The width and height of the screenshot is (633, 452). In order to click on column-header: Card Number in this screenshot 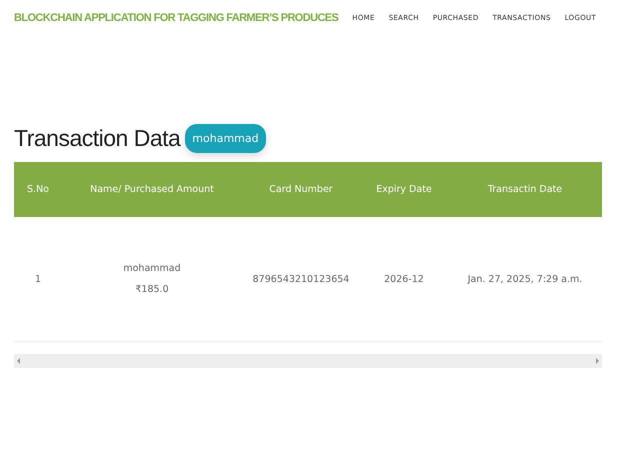, I will do `click(301, 189)`.